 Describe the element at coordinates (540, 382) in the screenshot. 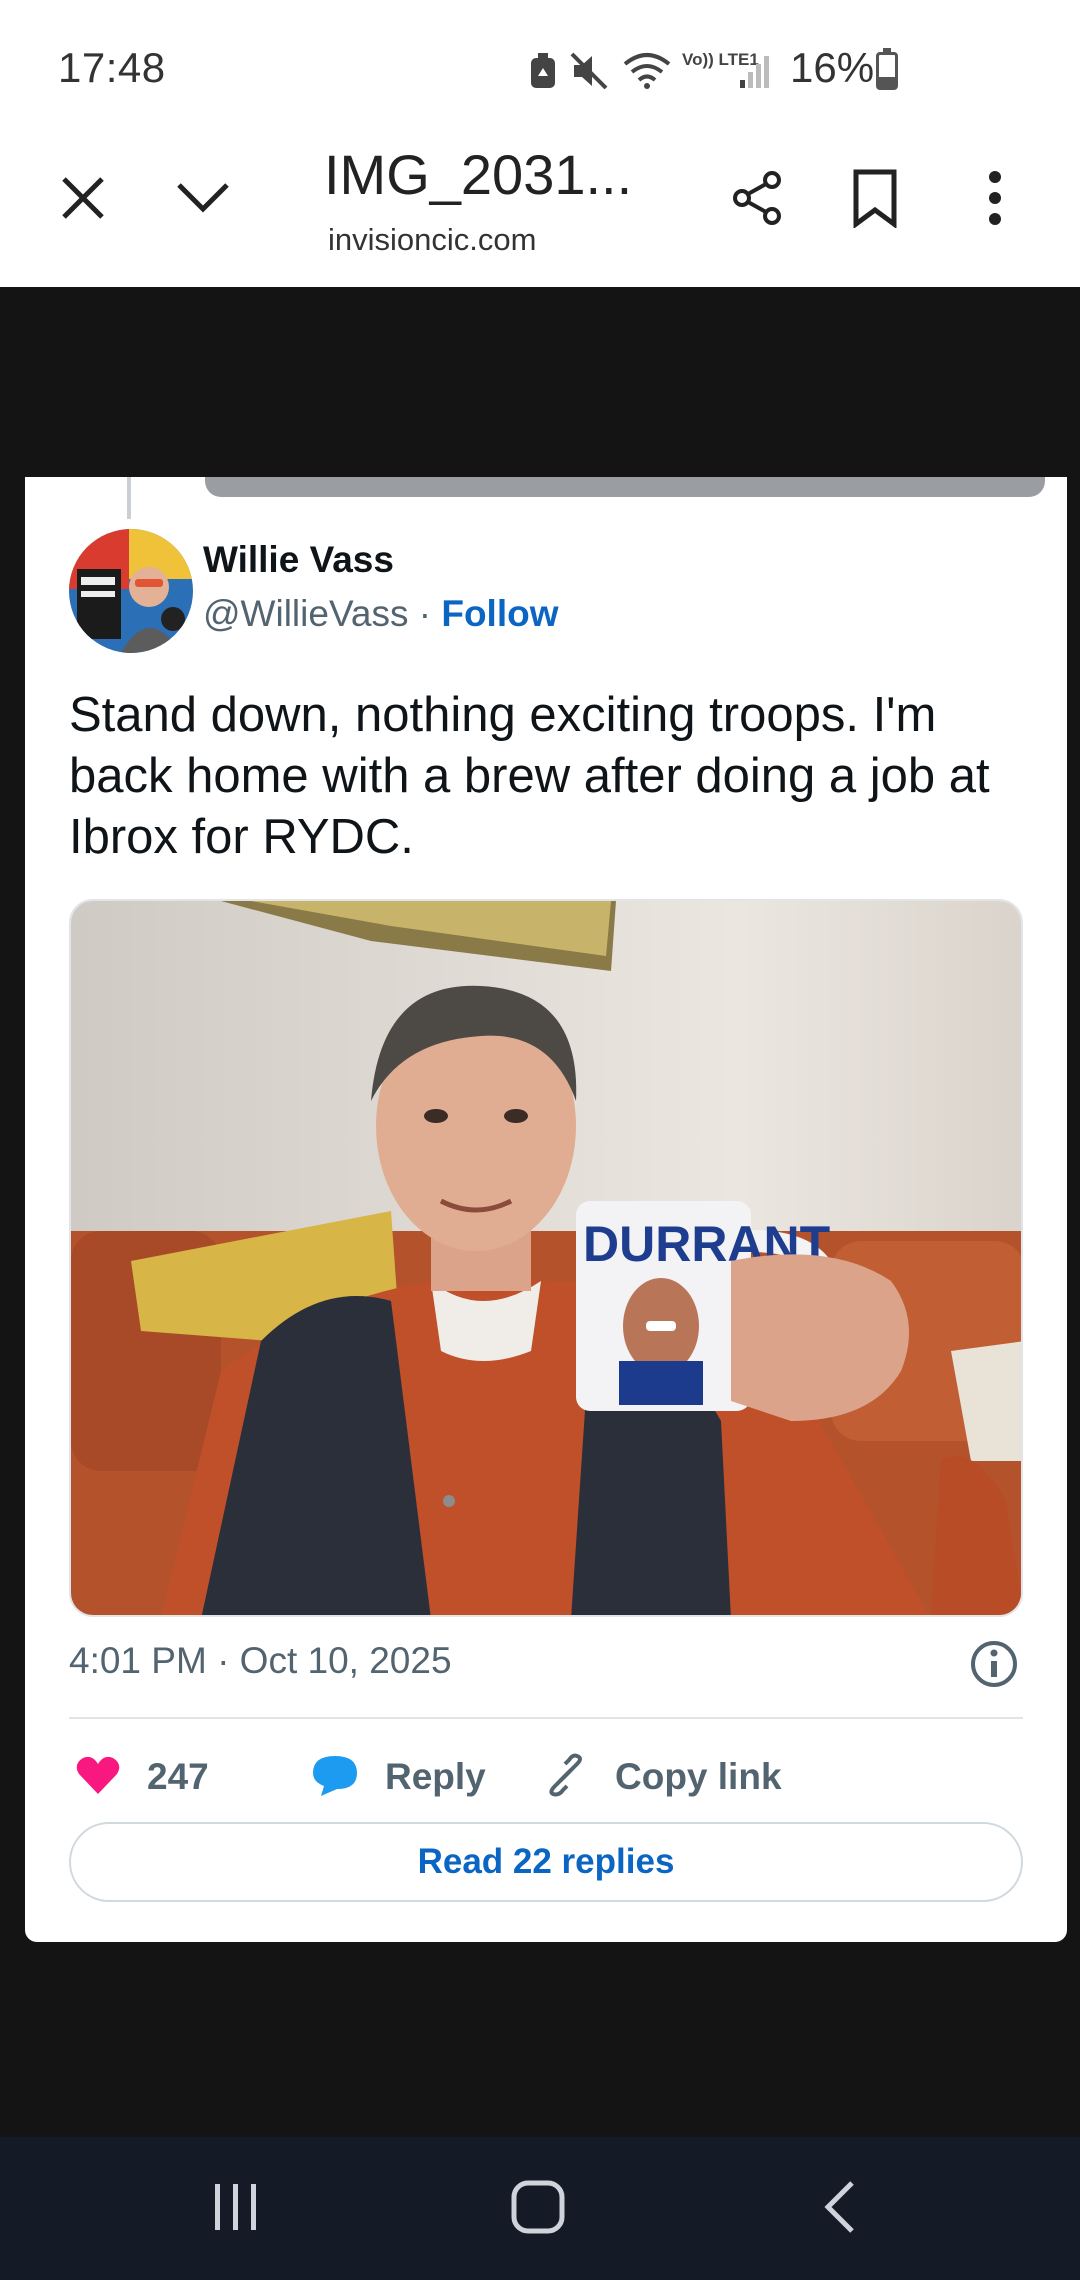

I see `image-viewer-background` at that location.